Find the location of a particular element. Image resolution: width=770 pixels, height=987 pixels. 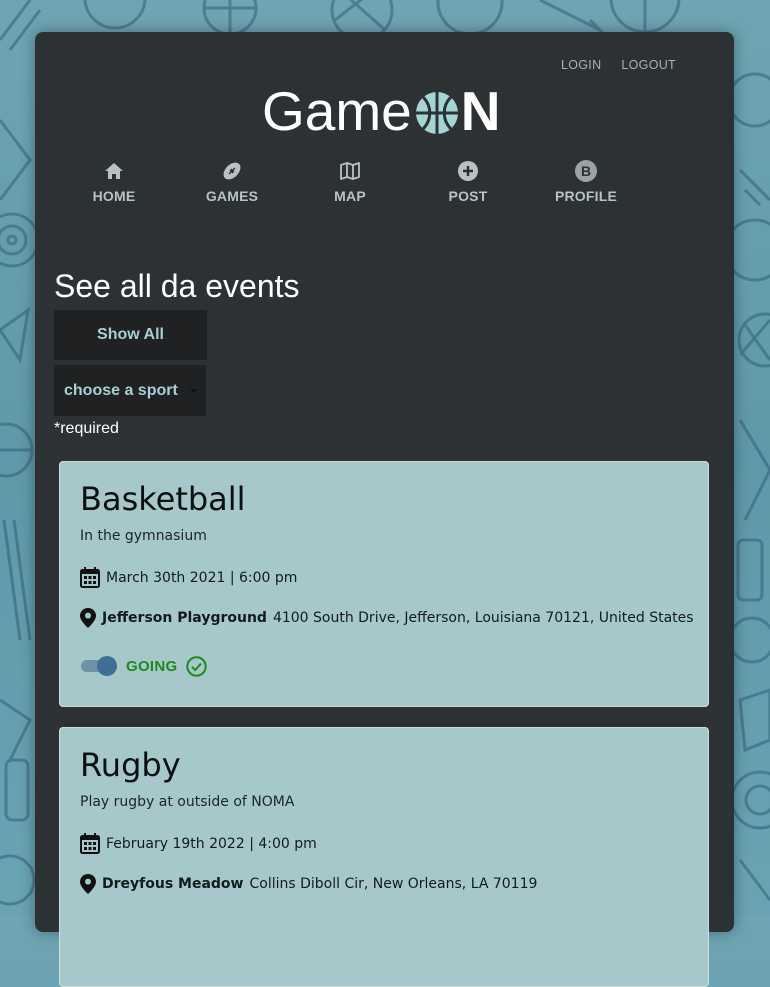

event-description: Play rugby at outside of NOMA is located at coordinates (187, 802).